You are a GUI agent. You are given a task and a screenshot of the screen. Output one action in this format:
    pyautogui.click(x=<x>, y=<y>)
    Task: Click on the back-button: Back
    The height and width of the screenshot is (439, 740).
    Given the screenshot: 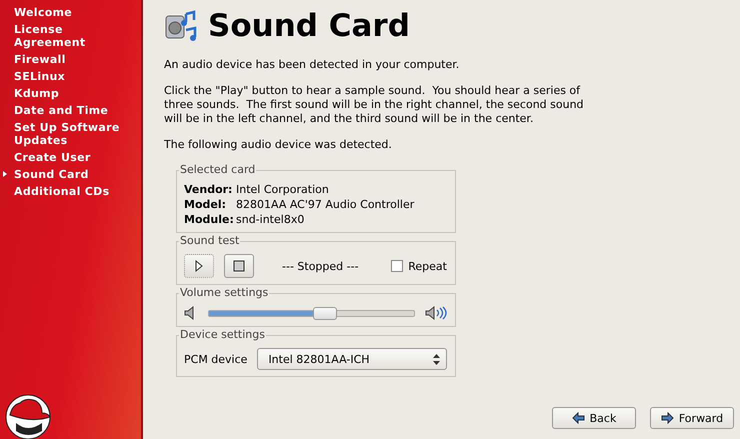 What is the action you would take?
    pyautogui.click(x=594, y=418)
    